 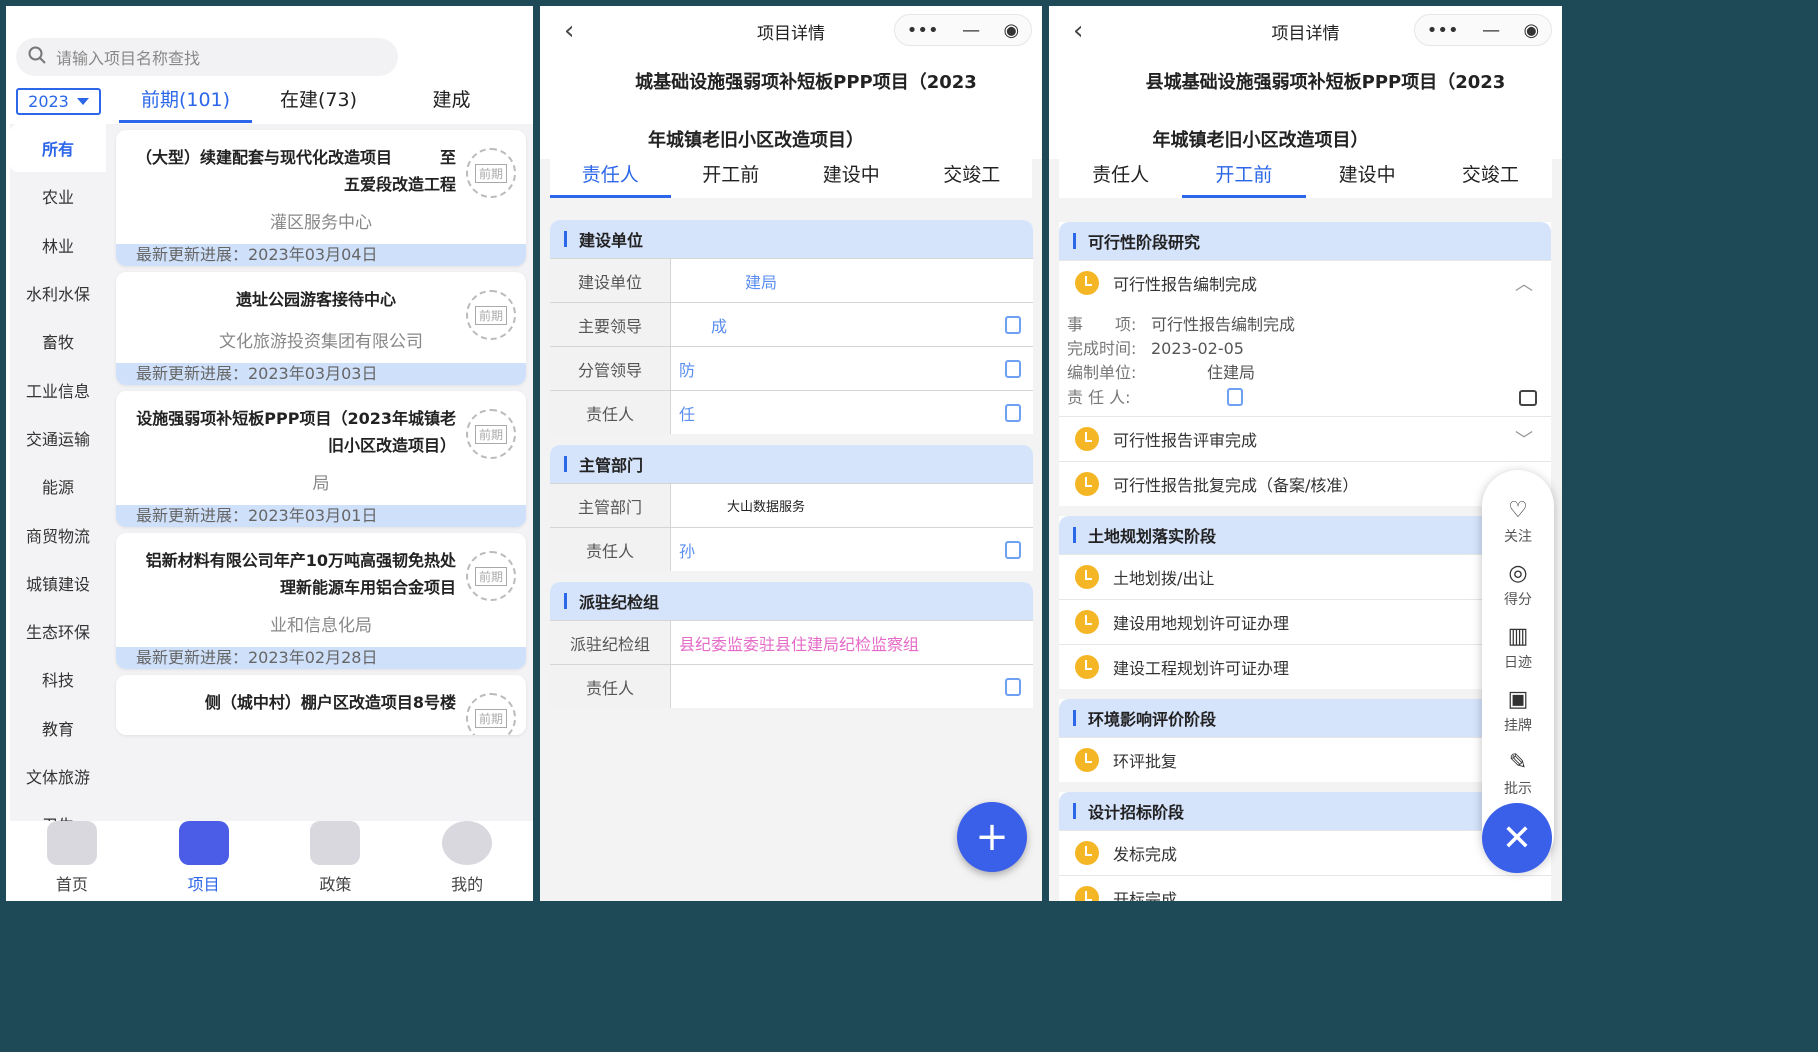 What do you see at coordinates (58, 148) in the screenshot?
I see `category-item: 所有` at bounding box center [58, 148].